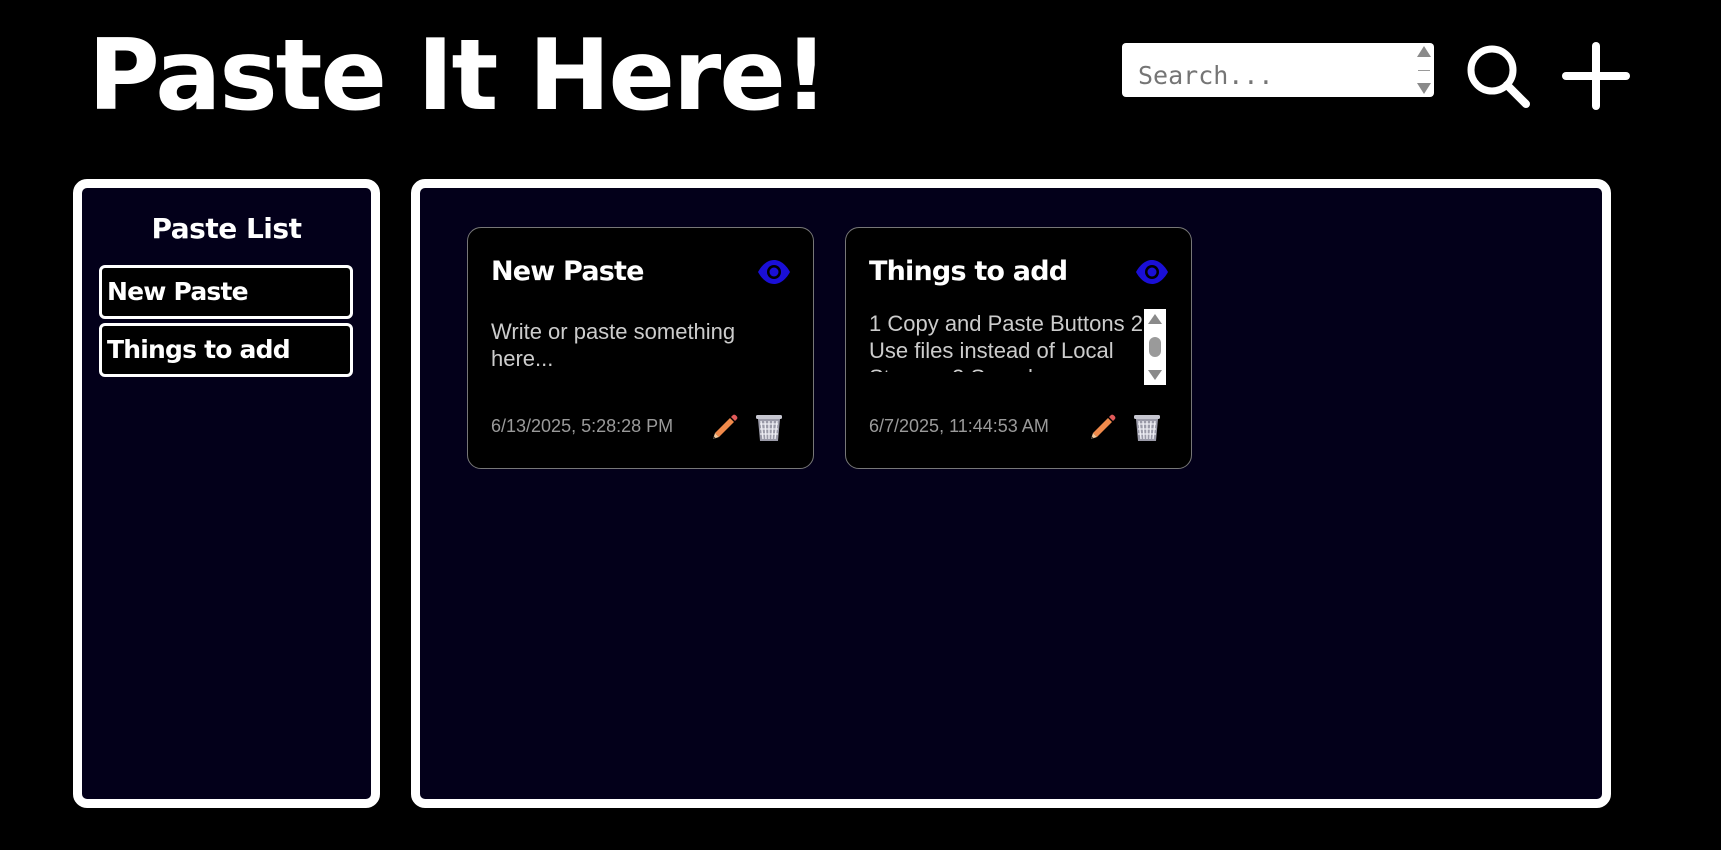  I want to click on plus-icon, so click(1596, 76).